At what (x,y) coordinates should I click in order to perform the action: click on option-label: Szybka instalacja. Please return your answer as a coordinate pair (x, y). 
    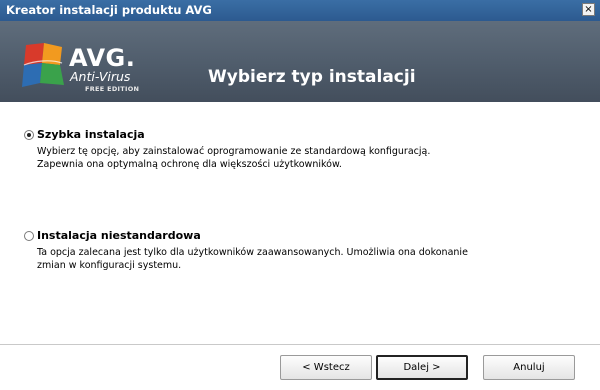
    Looking at the image, I should click on (91, 134).